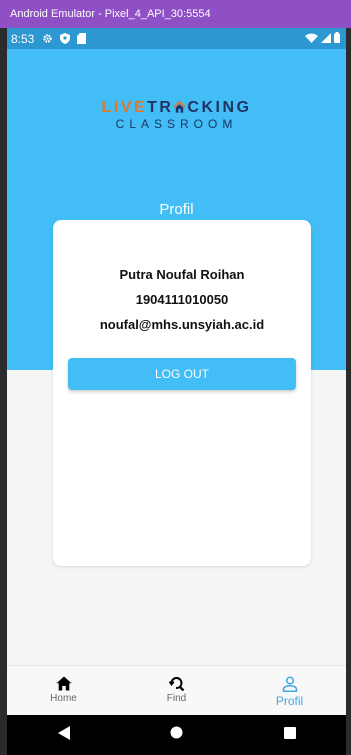 The width and height of the screenshot is (351, 755). I want to click on logo-subtitle: CLASSROOM, so click(176, 124).